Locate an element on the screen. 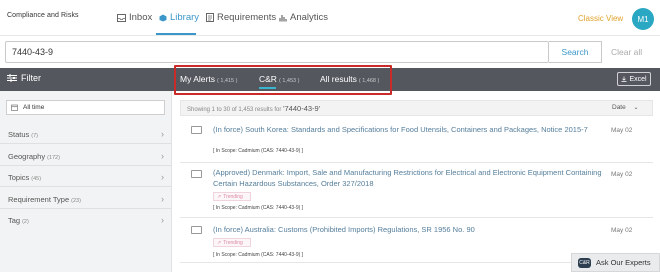  excel-export-button: Excel is located at coordinates (634, 79).